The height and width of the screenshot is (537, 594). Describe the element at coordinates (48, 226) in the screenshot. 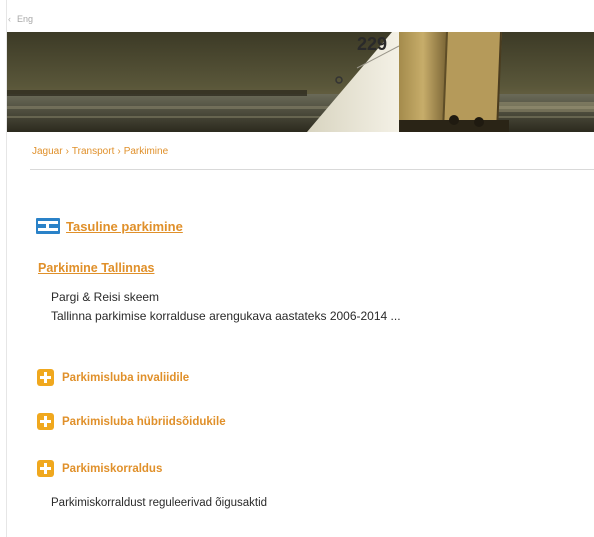

I see `parking-sign-icon` at that location.